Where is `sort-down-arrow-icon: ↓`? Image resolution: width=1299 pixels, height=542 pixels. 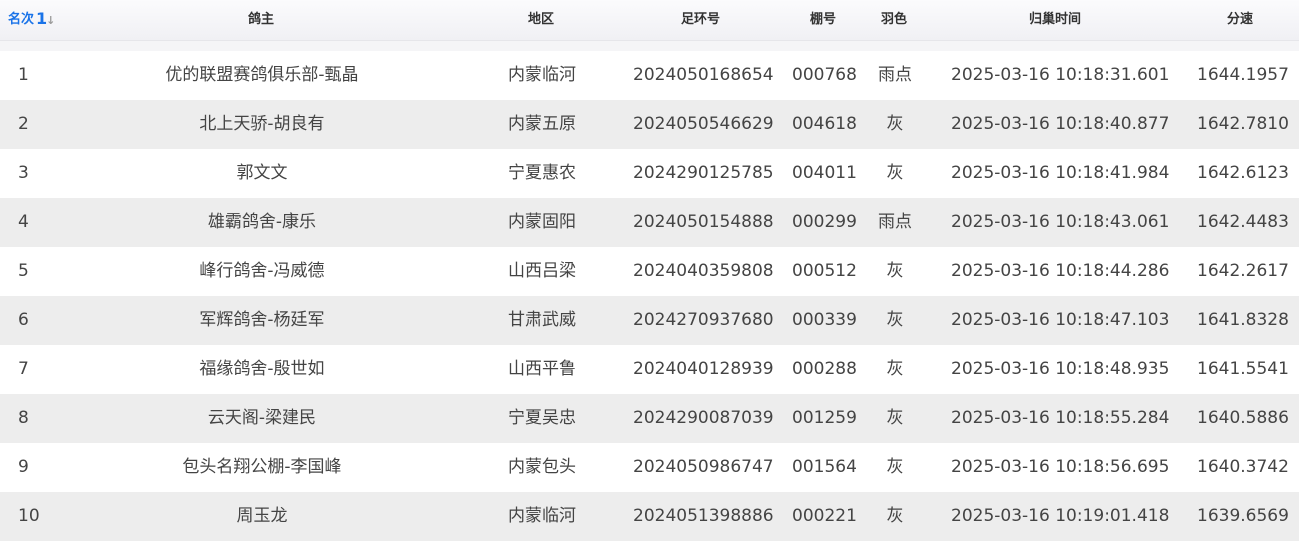 sort-down-arrow-icon: ↓ is located at coordinates (51, 20).